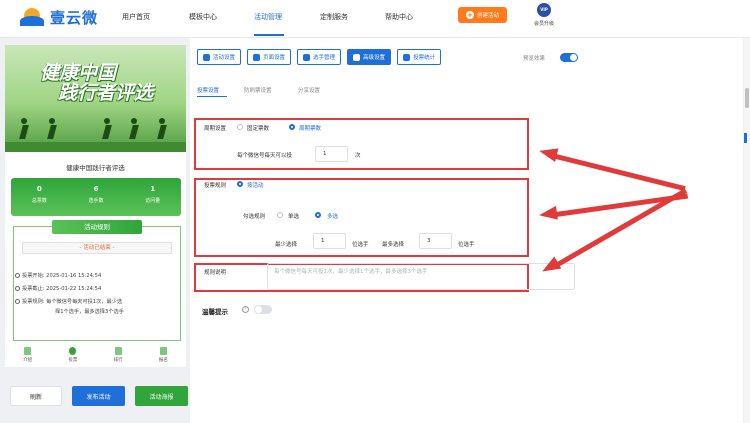 This screenshot has height=423, width=750. What do you see at coordinates (369, 57) in the screenshot?
I see `tab-advanced-settings: 高级设置` at bounding box center [369, 57].